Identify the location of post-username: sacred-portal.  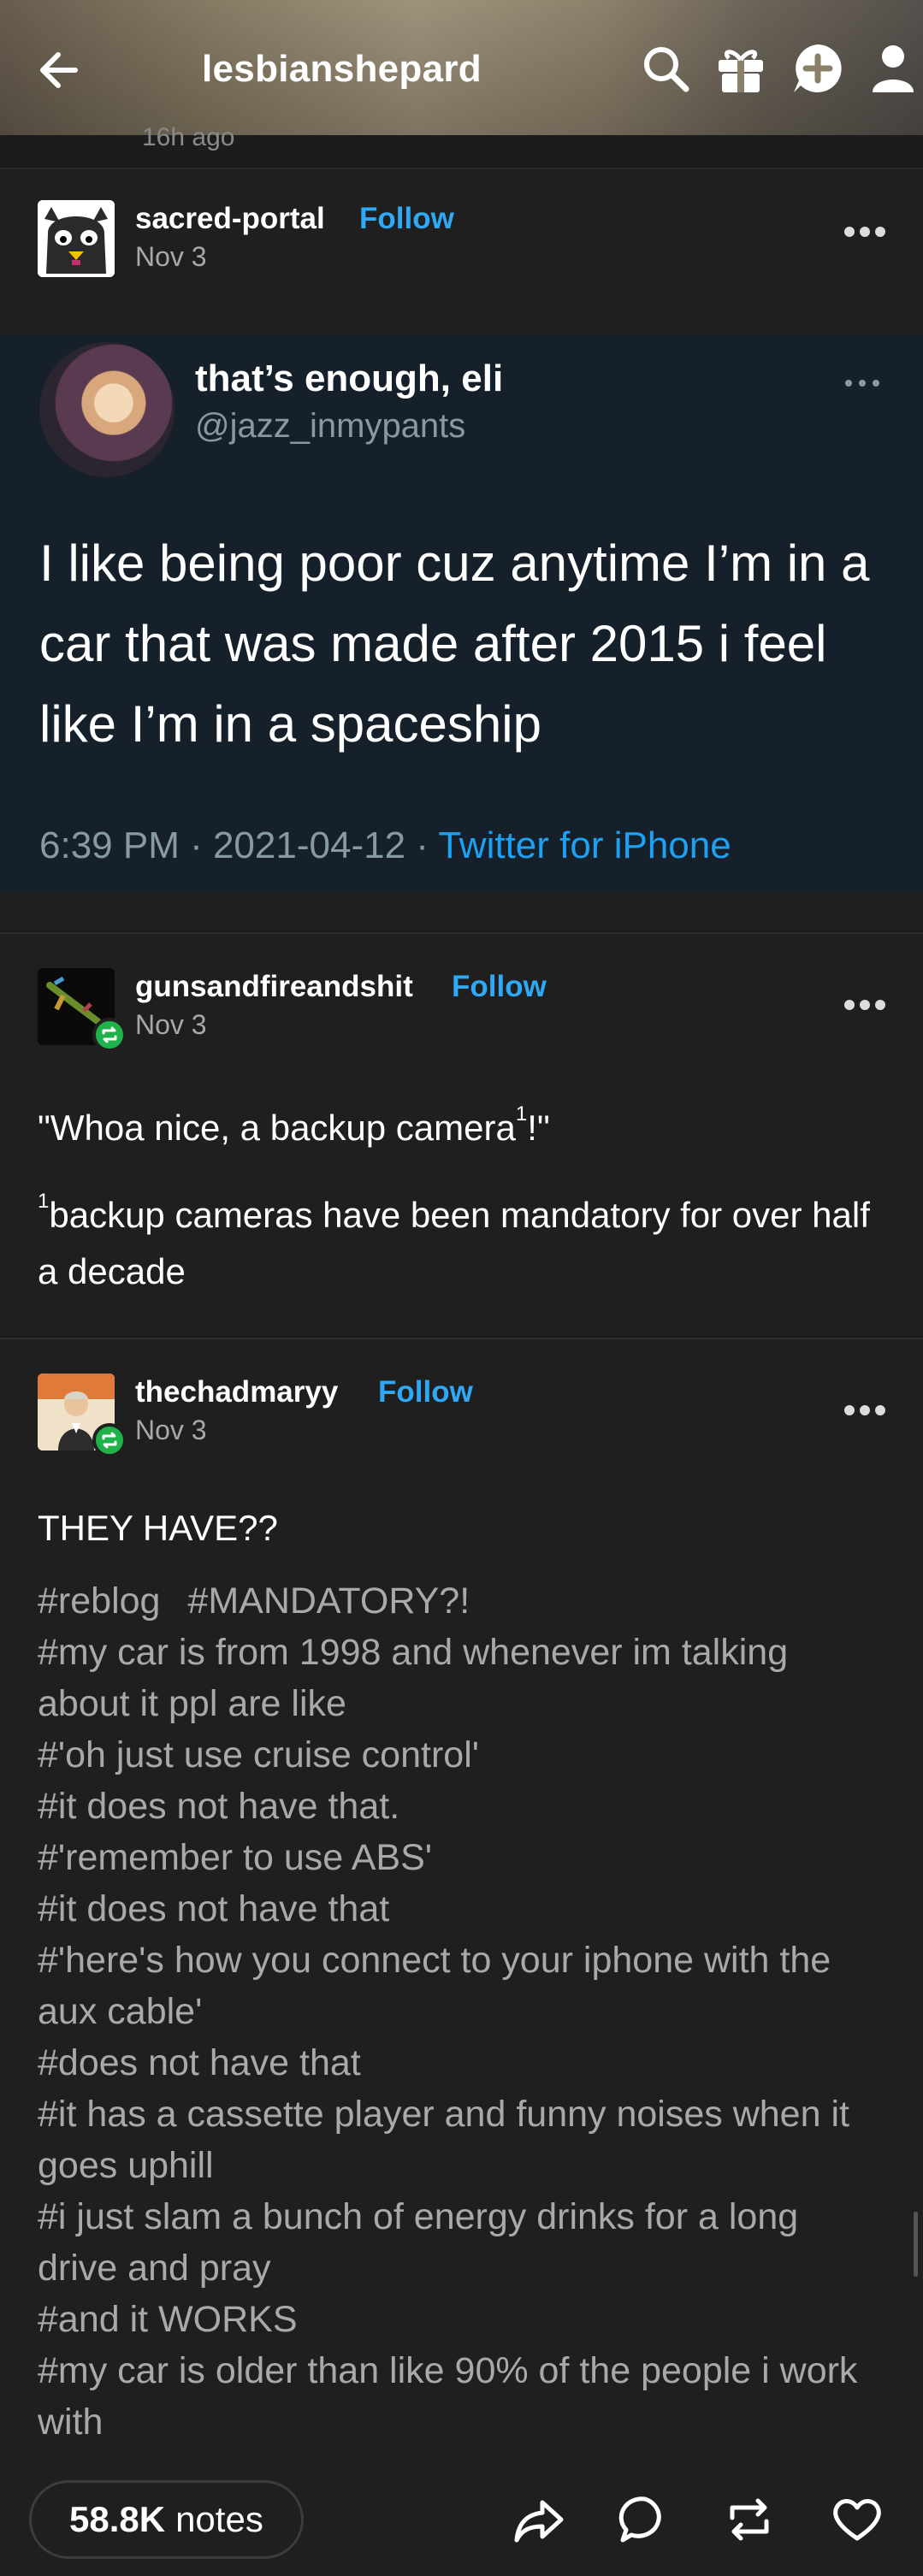
(230, 219).